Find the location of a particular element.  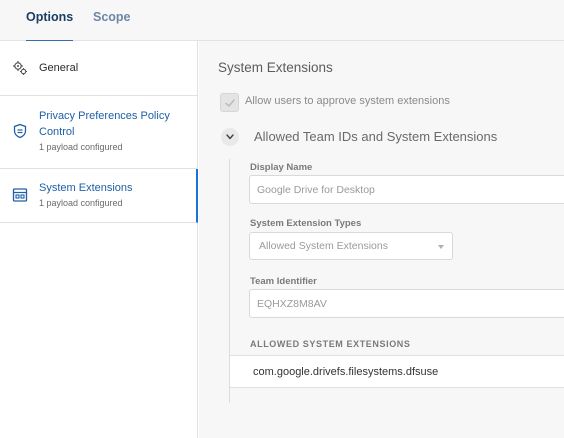

sidebar-item-label: System Extensions is located at coordinates (86, 188).